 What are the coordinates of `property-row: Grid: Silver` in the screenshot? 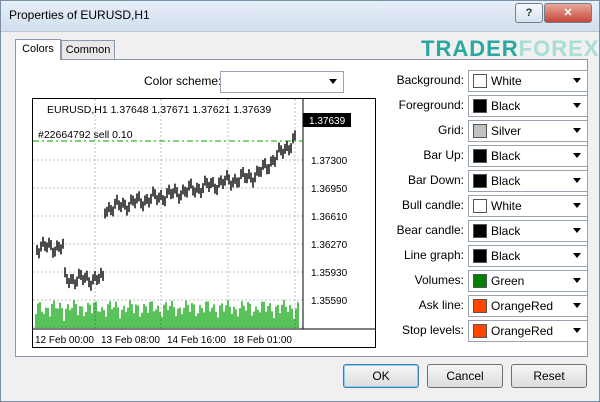 It's located at (480, 131).